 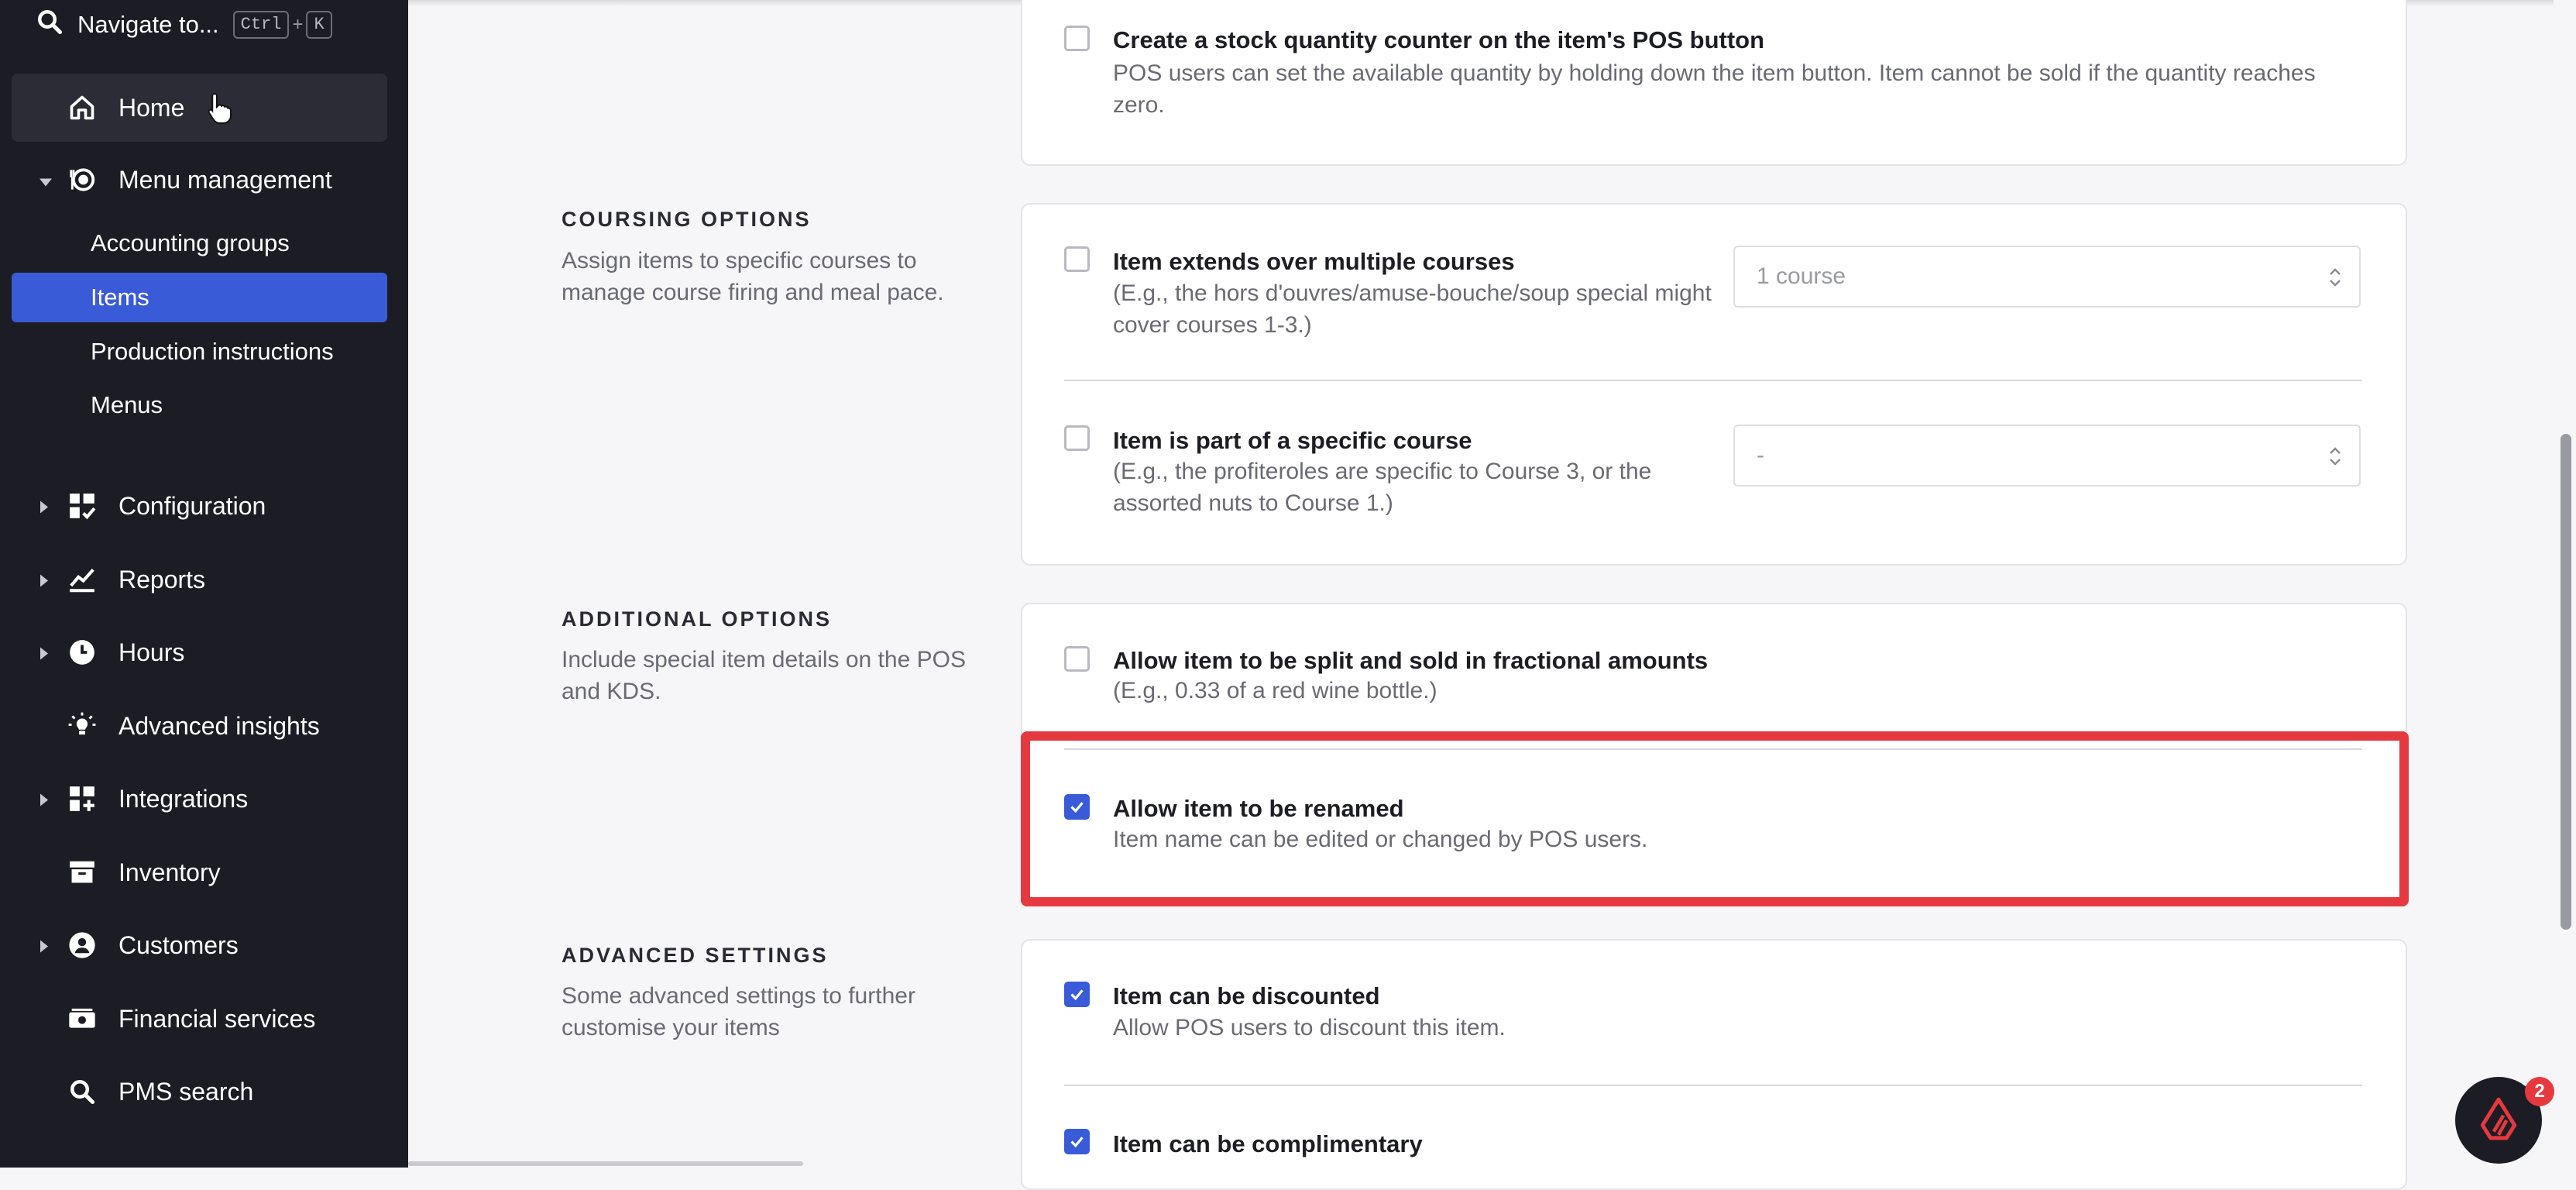 I want to click on sidebar-subitem-accounting-groups: Accounting groups, so click(x=190, y=243).